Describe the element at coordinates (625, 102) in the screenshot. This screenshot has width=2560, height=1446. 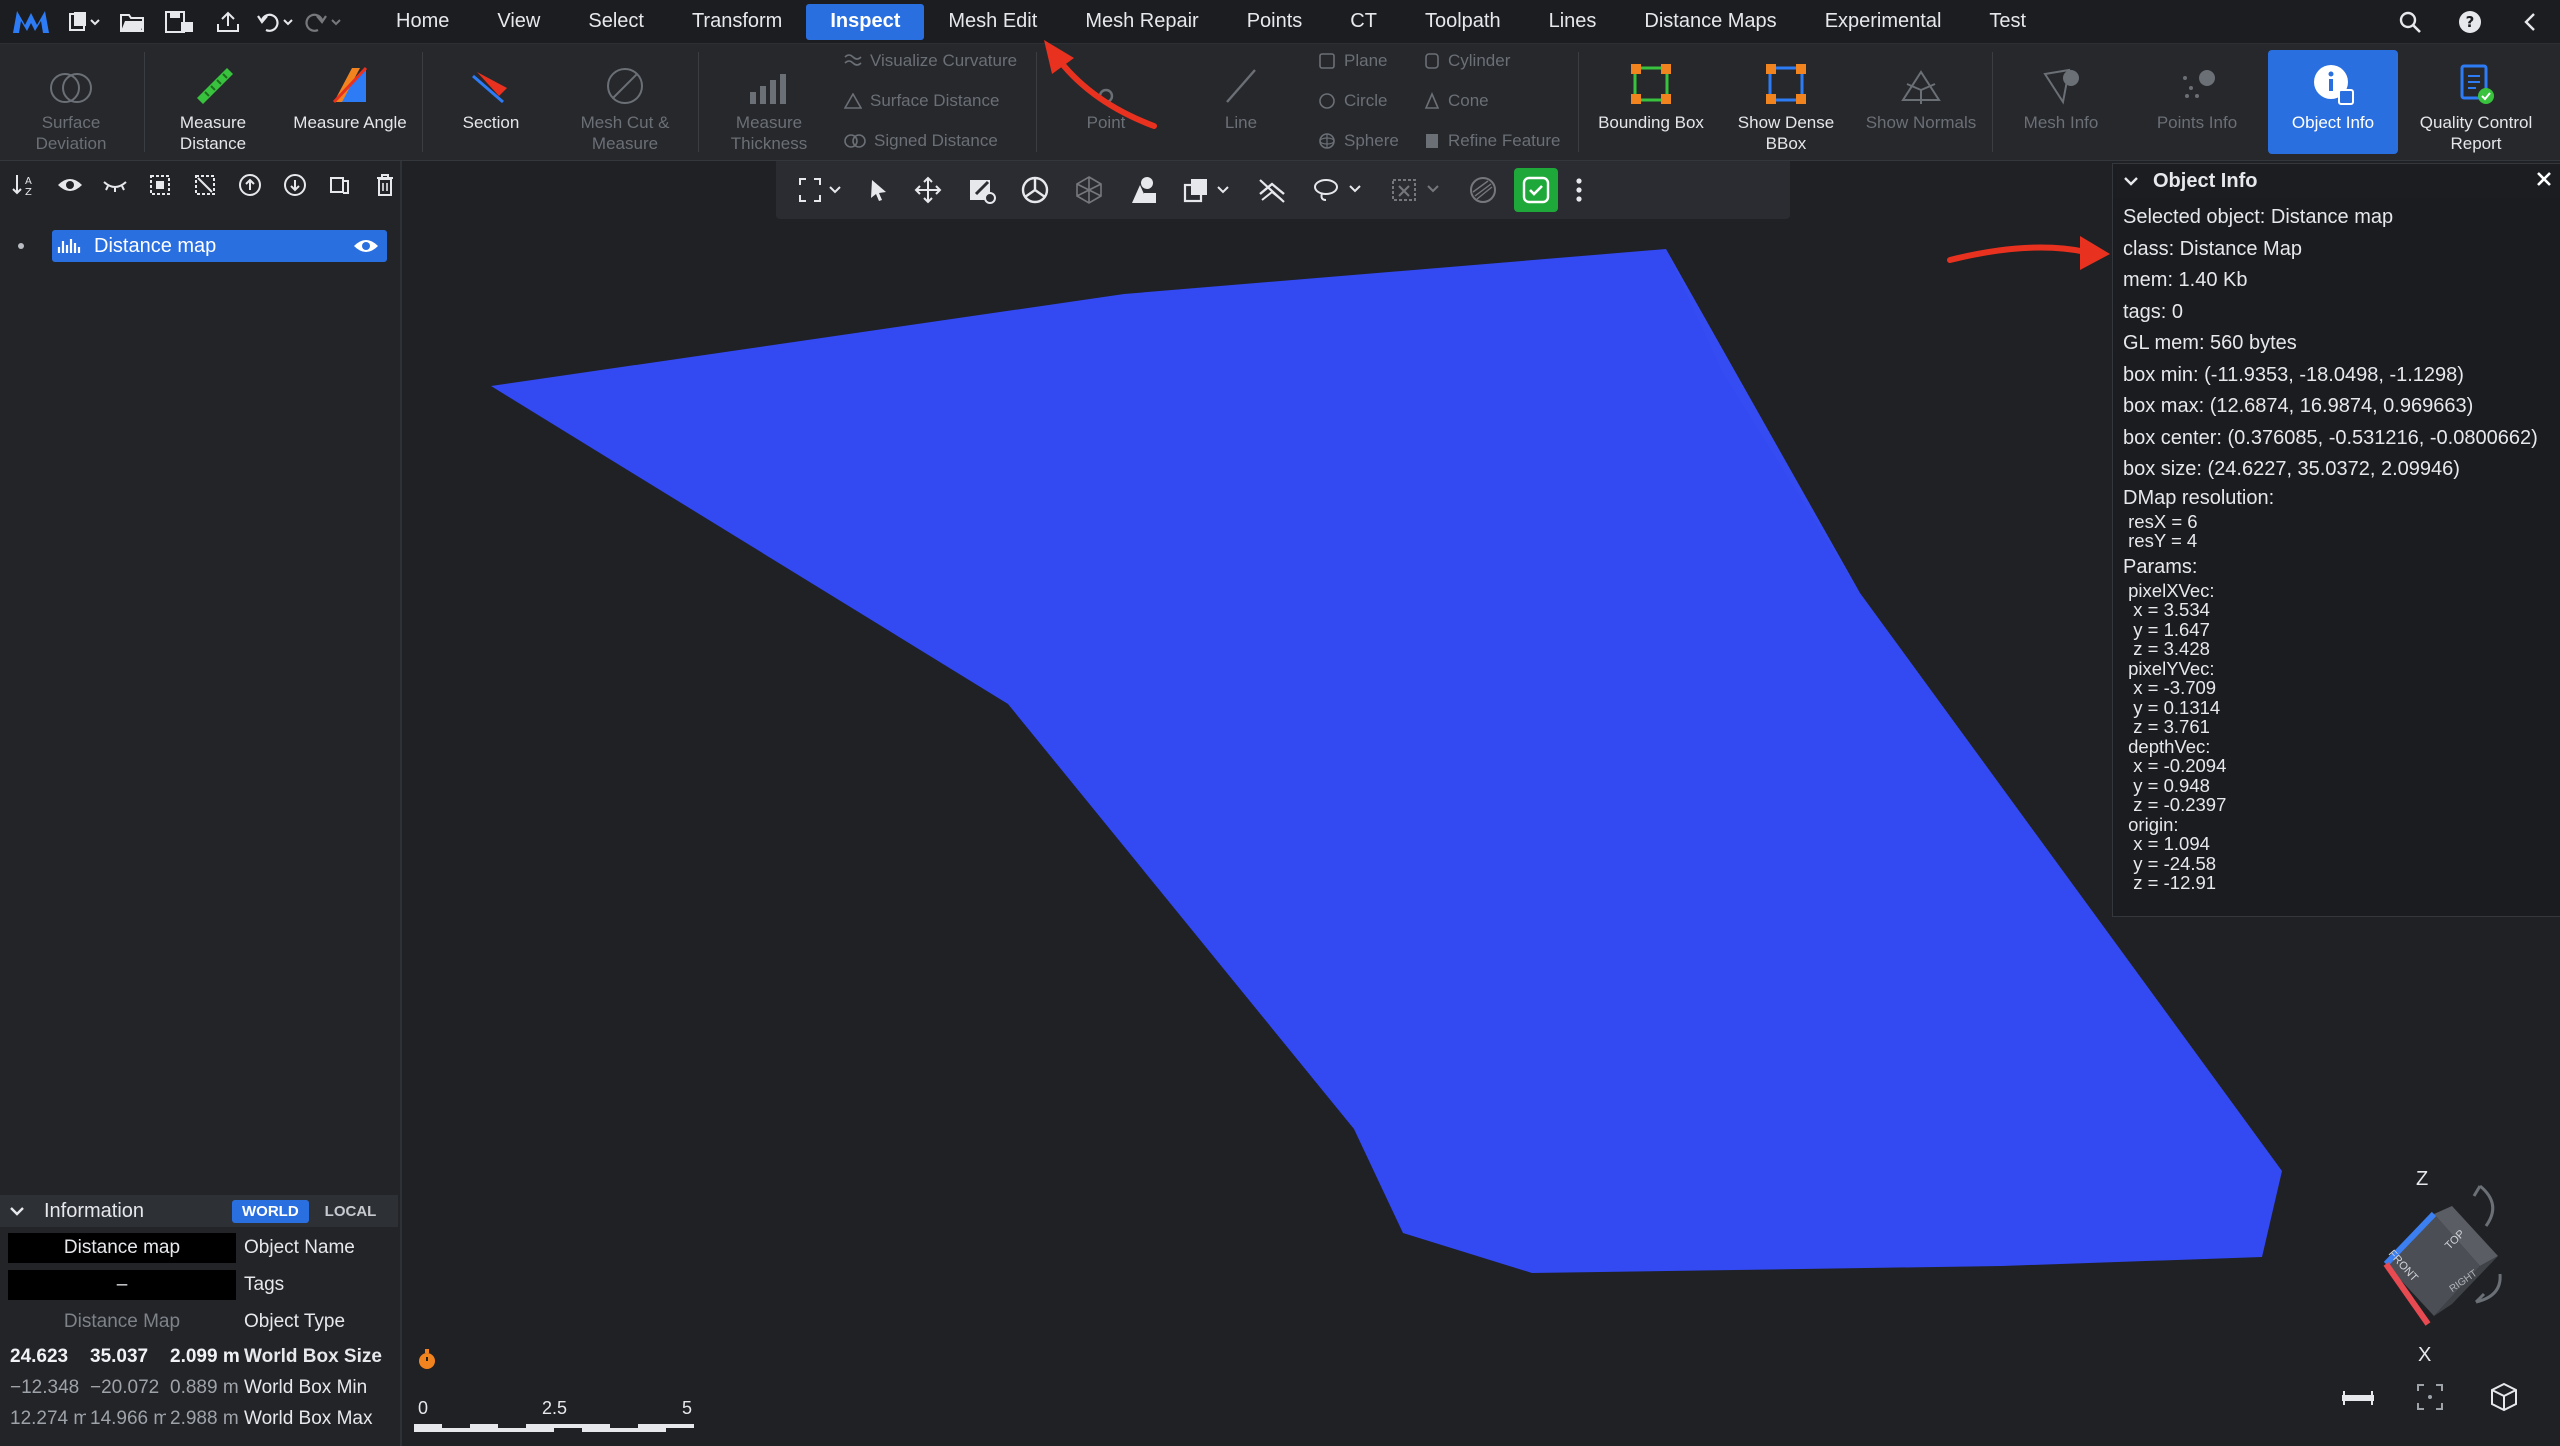
I see `mesh-cut-measure-button: Mesh Cut & Measure` at that location.